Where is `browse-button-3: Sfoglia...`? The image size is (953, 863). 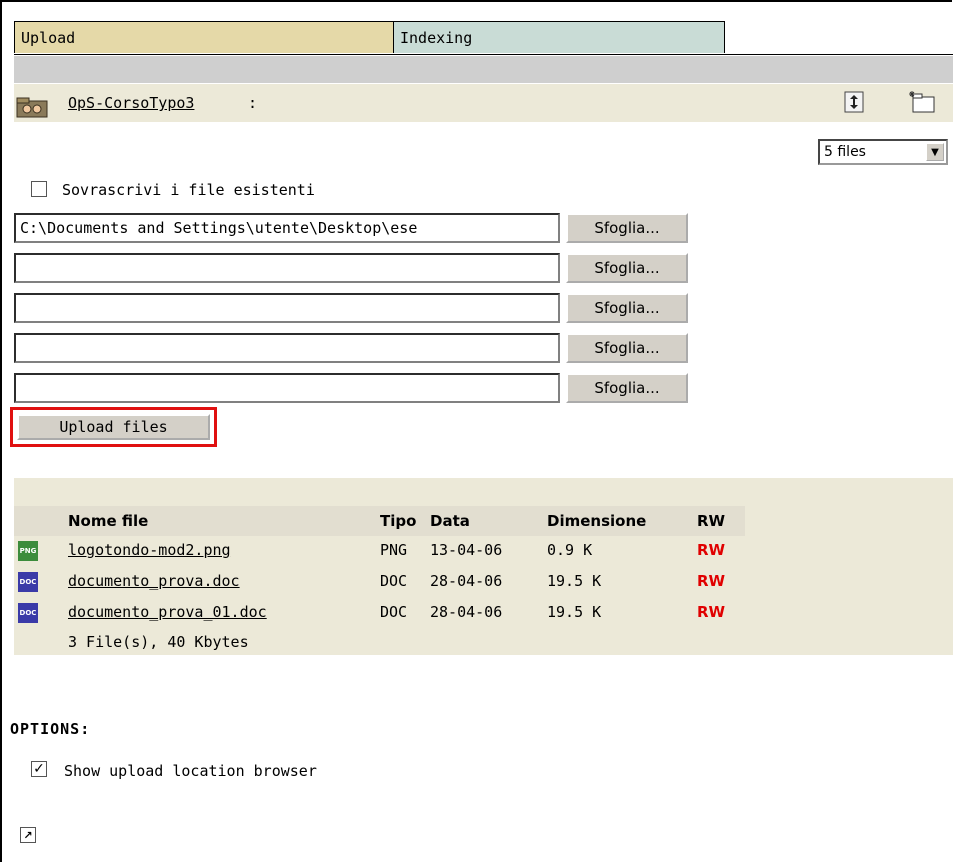
browse-button-3: Sfoglia... is located at coordinates (627, 308).